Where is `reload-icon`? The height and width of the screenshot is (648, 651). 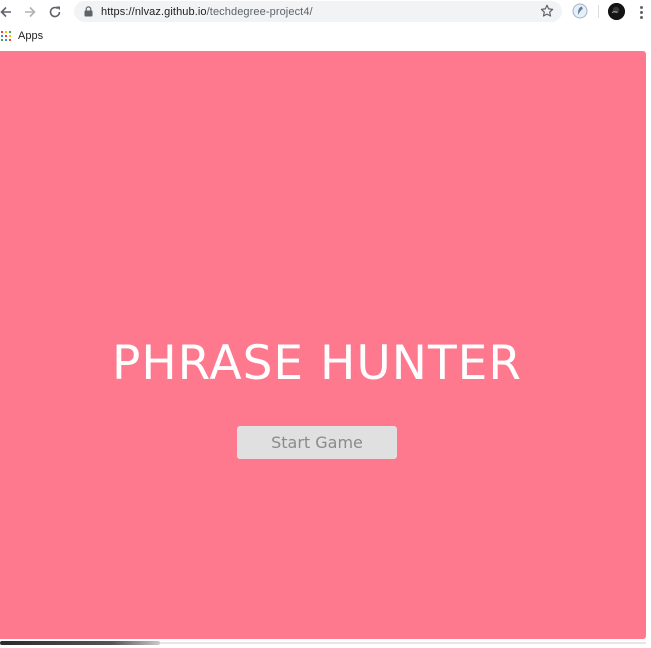
reload-icon is located at coordinates (55, 12).